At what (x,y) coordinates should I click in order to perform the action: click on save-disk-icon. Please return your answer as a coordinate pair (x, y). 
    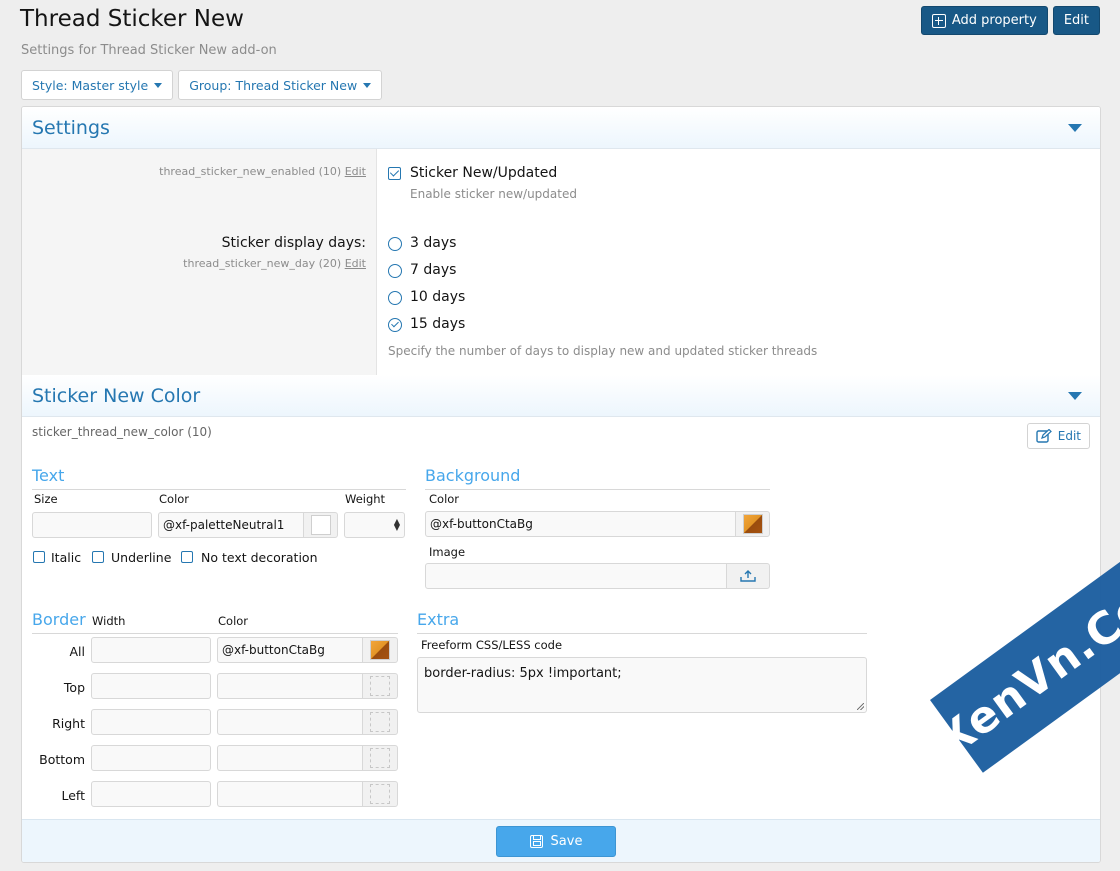
    Looking at the image, I should click on (536, 841).